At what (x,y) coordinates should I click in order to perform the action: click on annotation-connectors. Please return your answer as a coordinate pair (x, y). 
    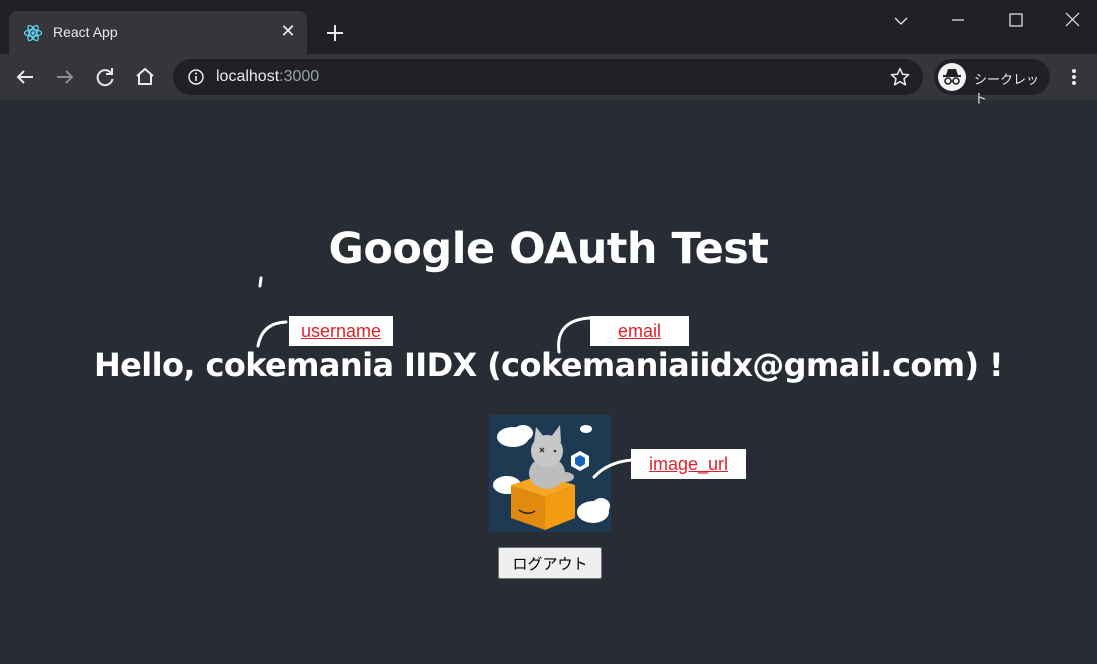
    Looking at the image, I should click on (445, 377).